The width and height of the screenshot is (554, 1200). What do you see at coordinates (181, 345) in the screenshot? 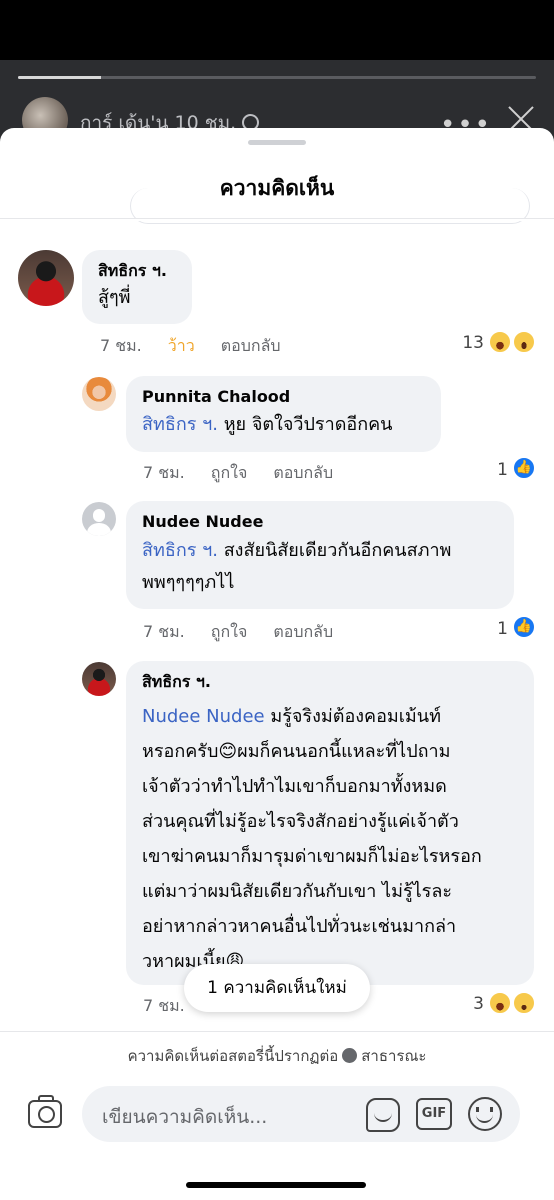
I see `reaction-label: ว้าว` at bounding box center [181, 345].